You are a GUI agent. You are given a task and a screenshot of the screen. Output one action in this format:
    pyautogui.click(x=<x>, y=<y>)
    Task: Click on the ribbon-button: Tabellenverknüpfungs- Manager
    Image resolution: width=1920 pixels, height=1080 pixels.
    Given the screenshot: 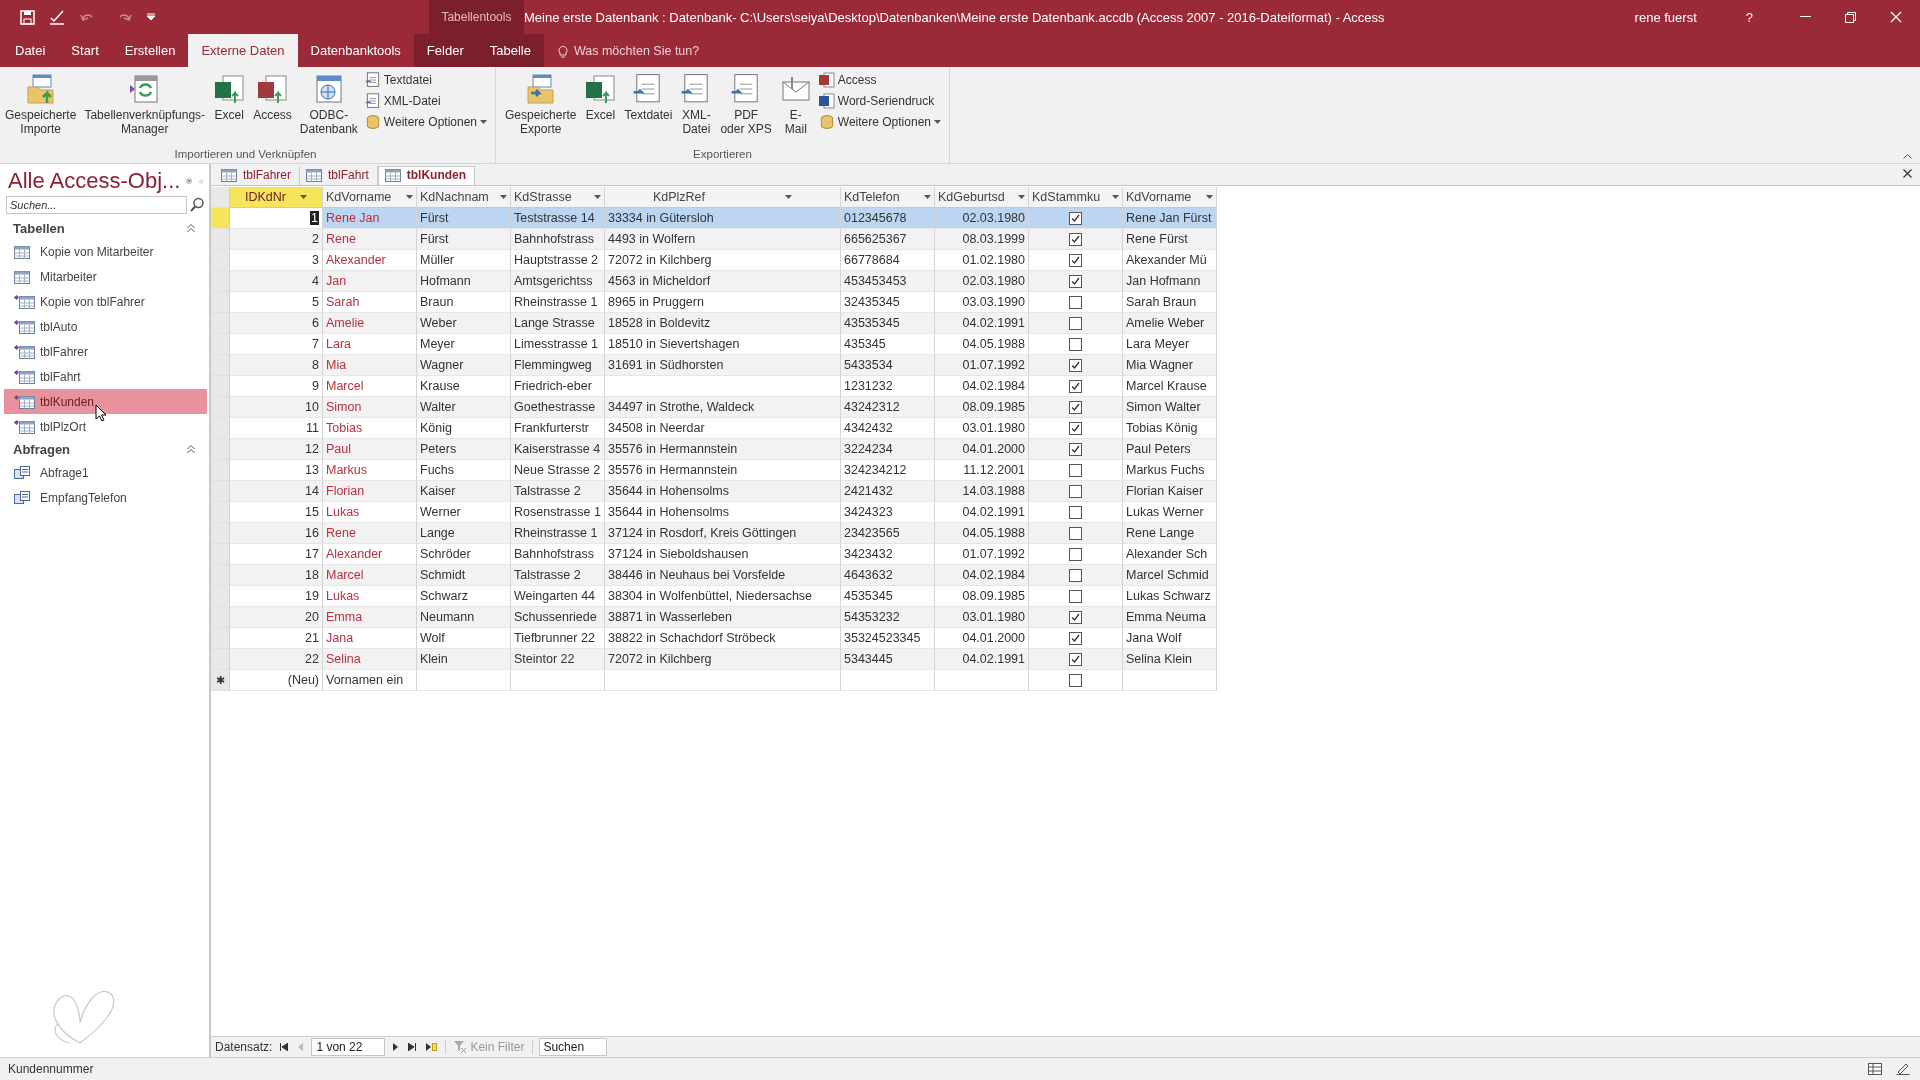 What is the action you would take?
    pyautogui.click(x=145, y=105)
    